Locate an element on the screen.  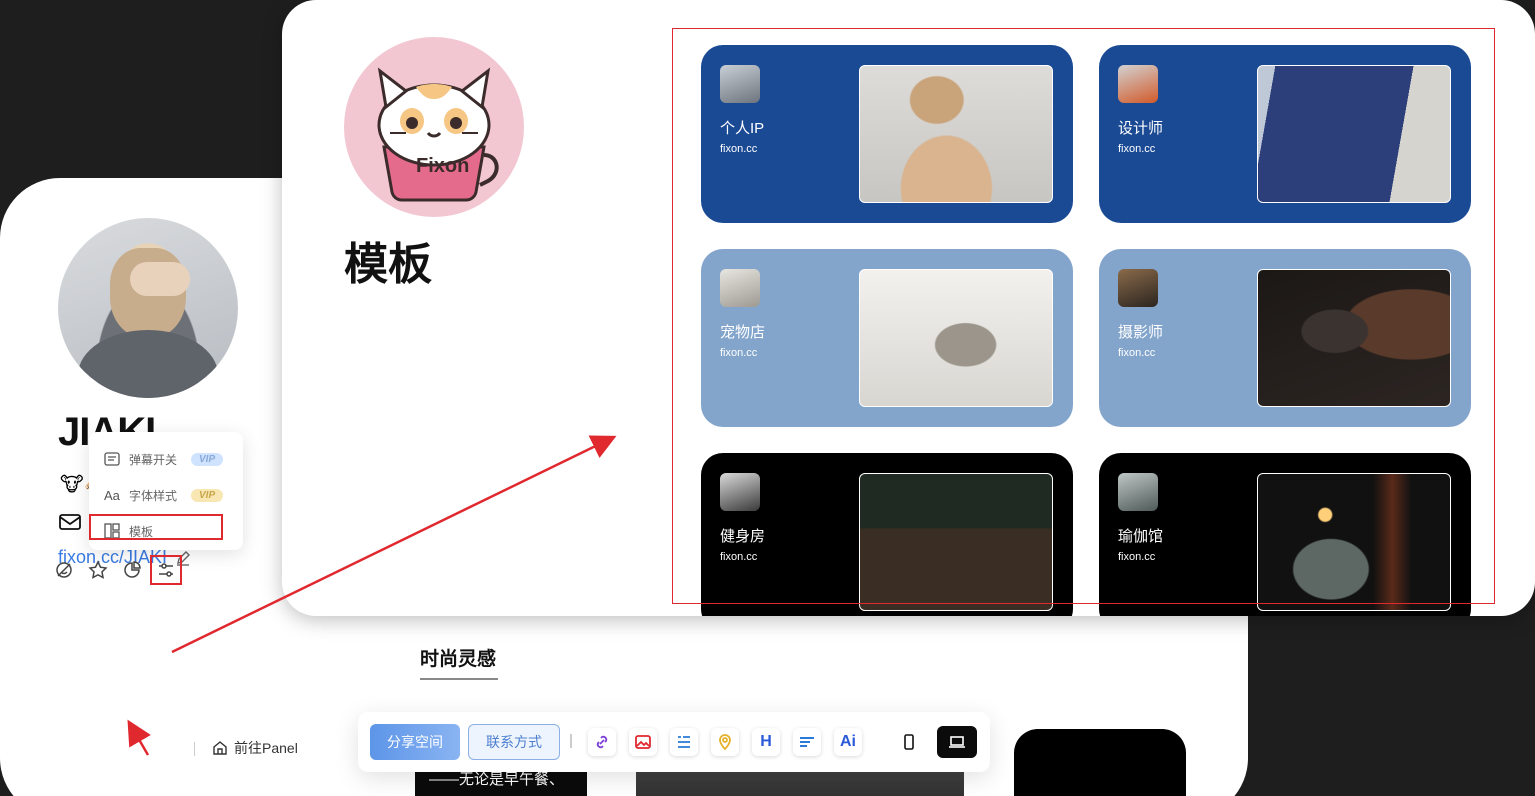
logo-text: Fixon is located at coordinates (443, 166).